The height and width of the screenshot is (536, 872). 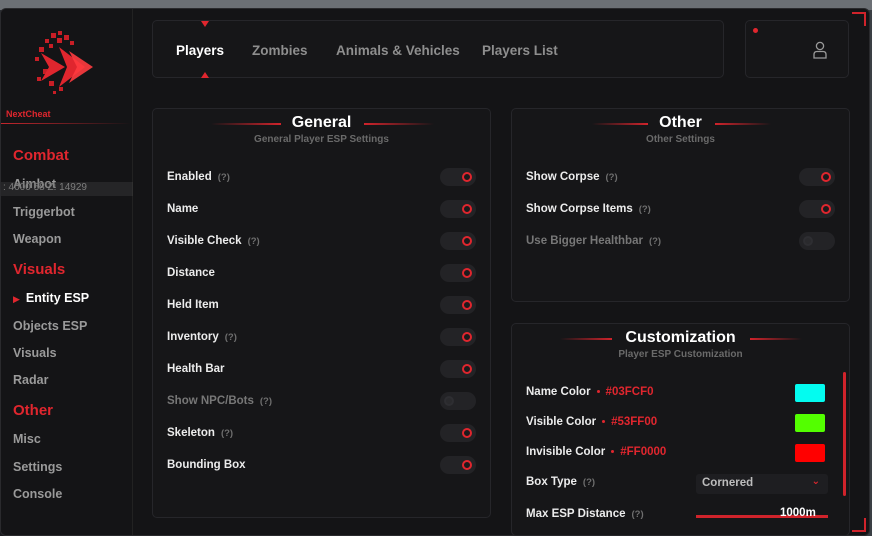 I want to click on slider-value: 1000m, so click(x=798, y=513).